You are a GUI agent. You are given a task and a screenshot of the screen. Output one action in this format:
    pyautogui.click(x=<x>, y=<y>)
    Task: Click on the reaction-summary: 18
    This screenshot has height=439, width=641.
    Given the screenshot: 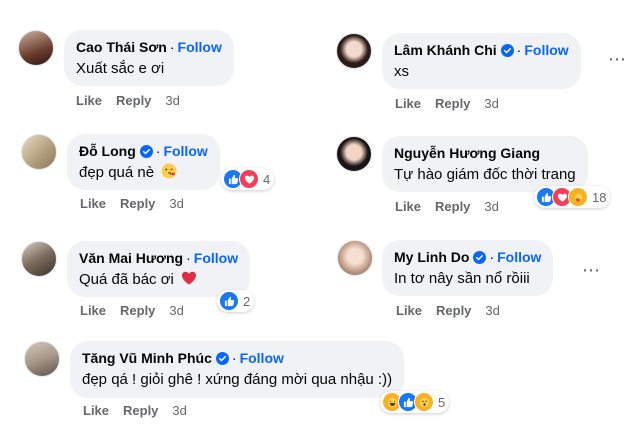 What is the action you would take?
    pyautogui.click(x=572, y=197)
    